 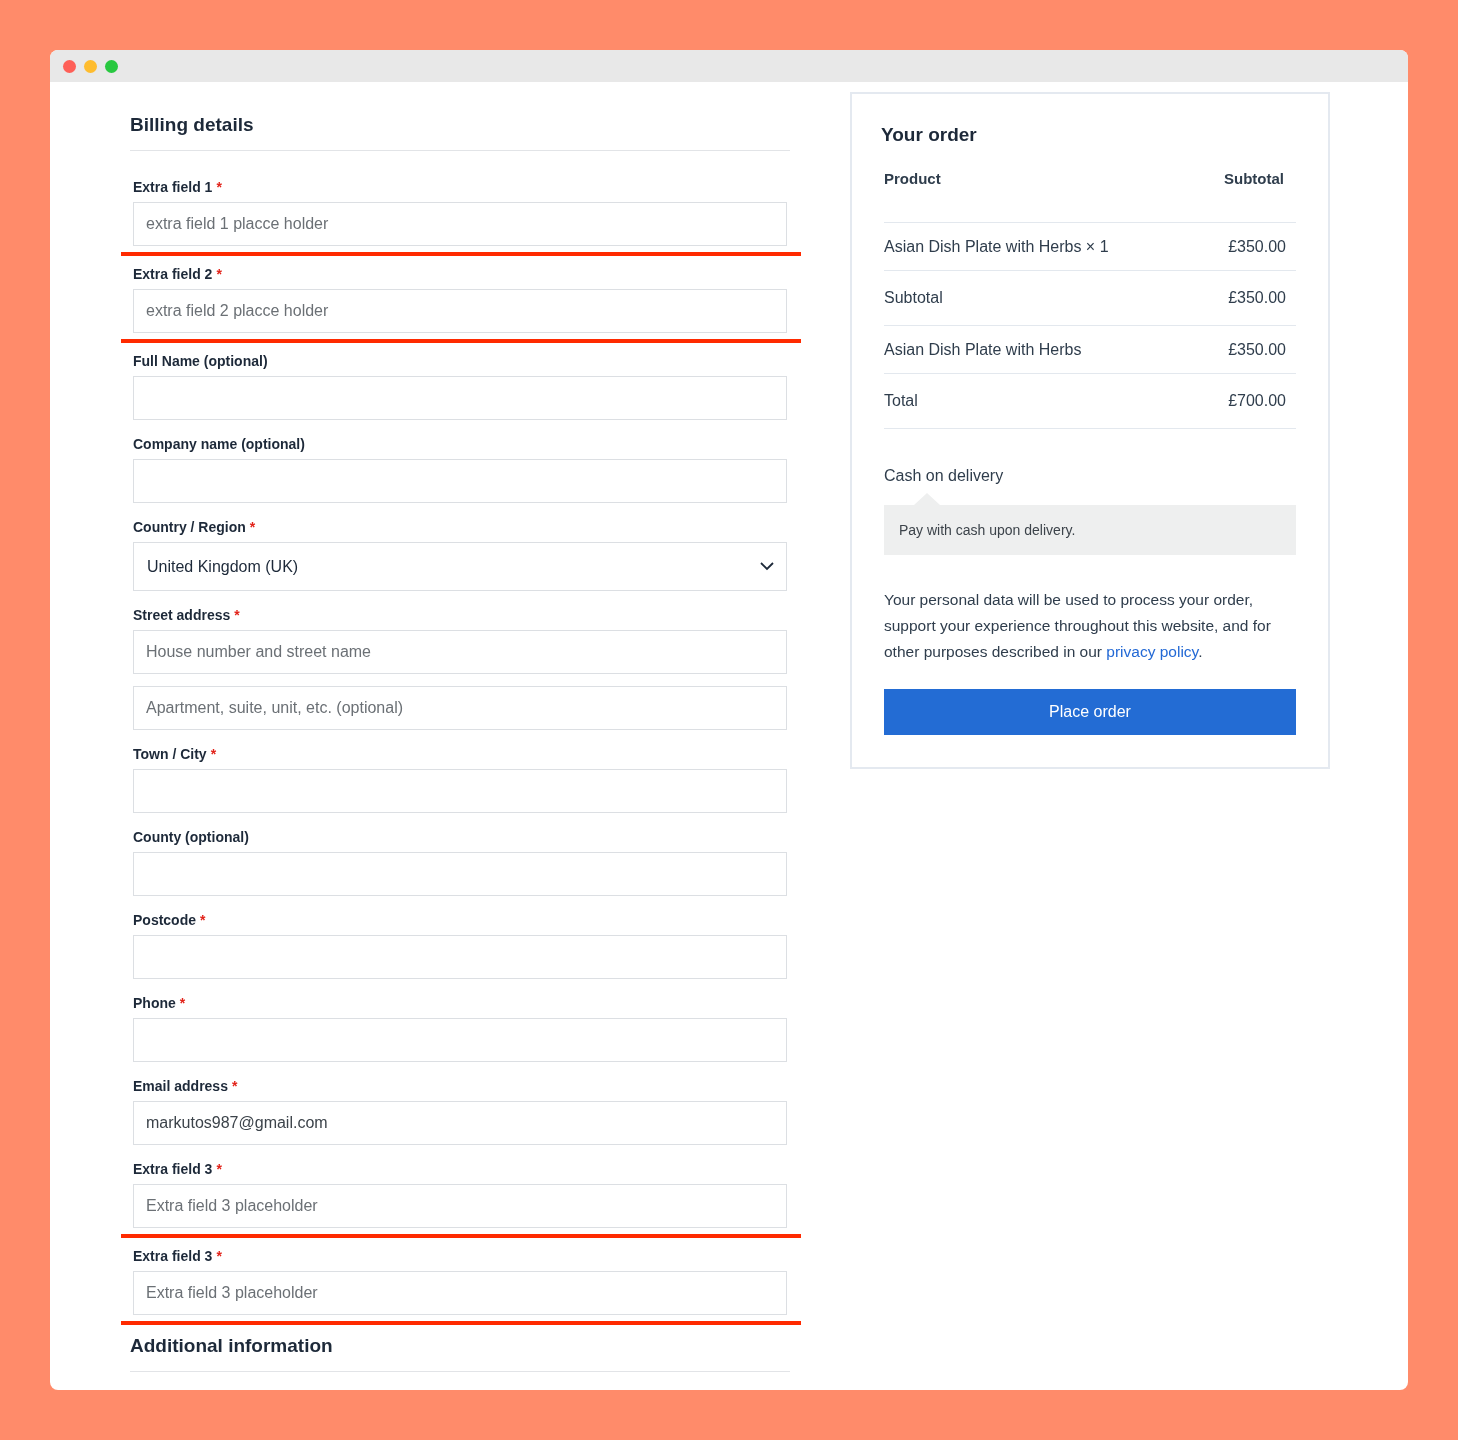 I want to click on section-heading: Billing details, so click(x=192, y=125).